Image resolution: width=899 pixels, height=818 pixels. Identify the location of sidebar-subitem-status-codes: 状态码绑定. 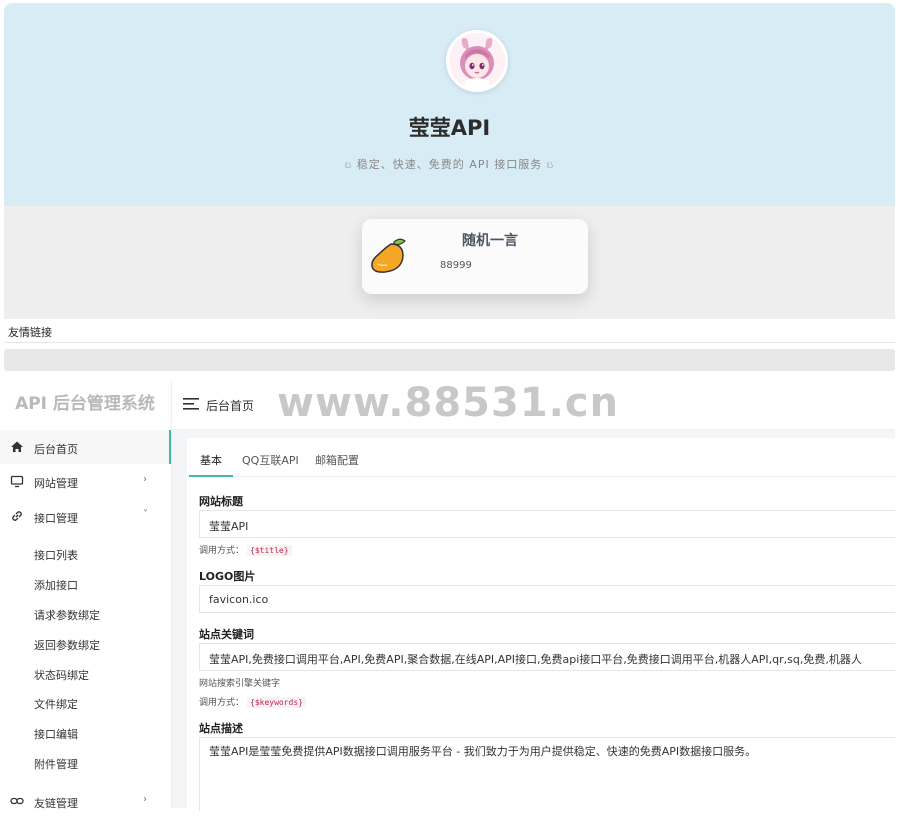
(61, 675).